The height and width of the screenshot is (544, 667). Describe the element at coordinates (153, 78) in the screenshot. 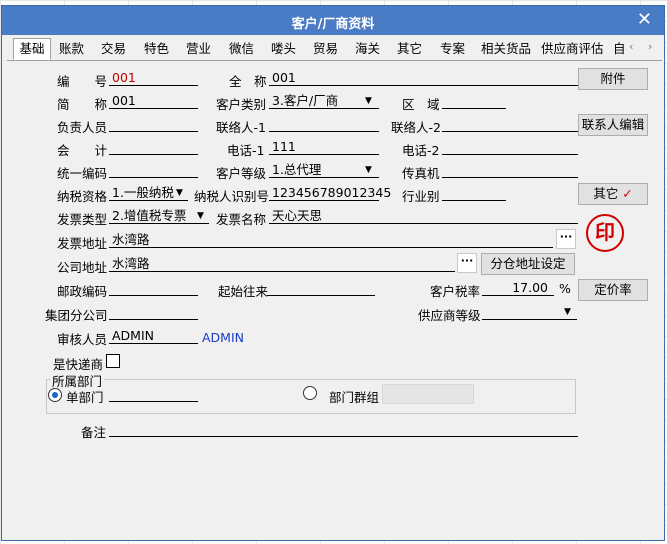

I see `code-field: 001` at that location.